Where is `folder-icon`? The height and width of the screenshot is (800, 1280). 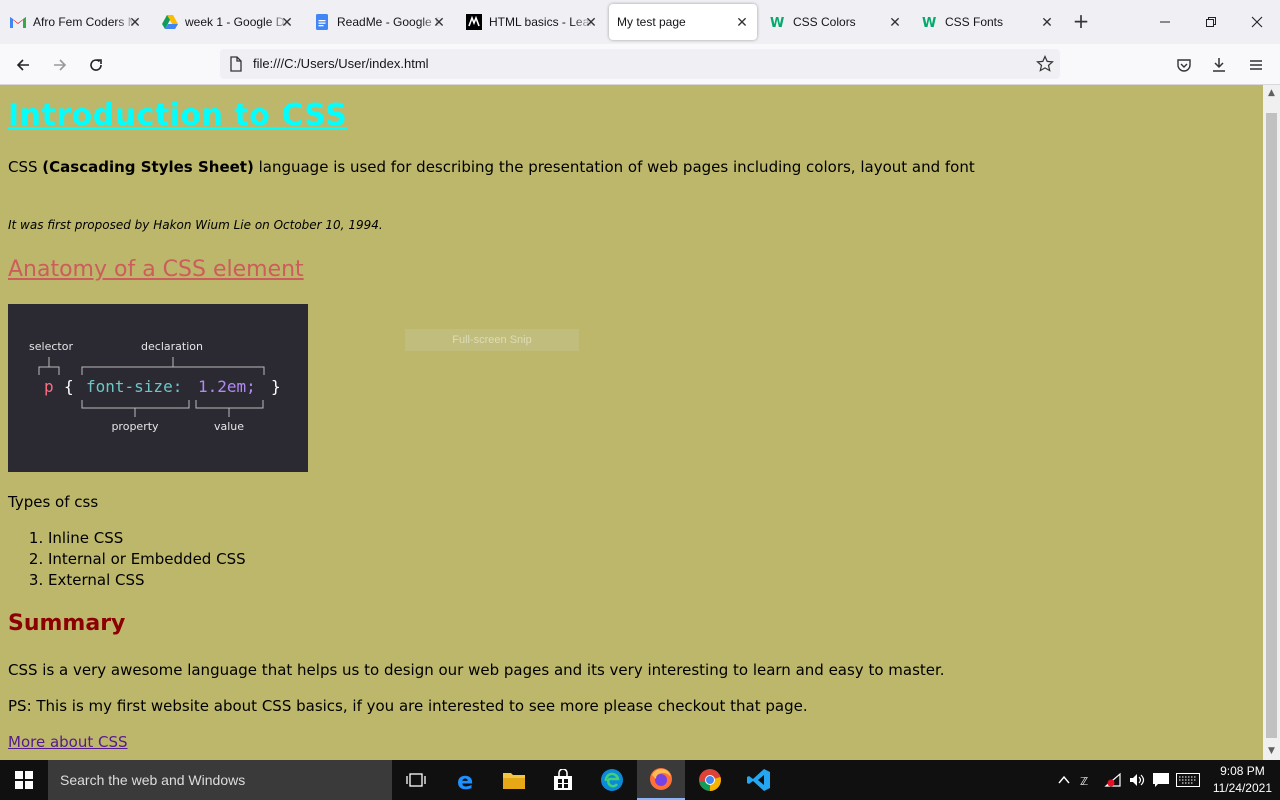 folder-icon is located at coordinates (514, 781).